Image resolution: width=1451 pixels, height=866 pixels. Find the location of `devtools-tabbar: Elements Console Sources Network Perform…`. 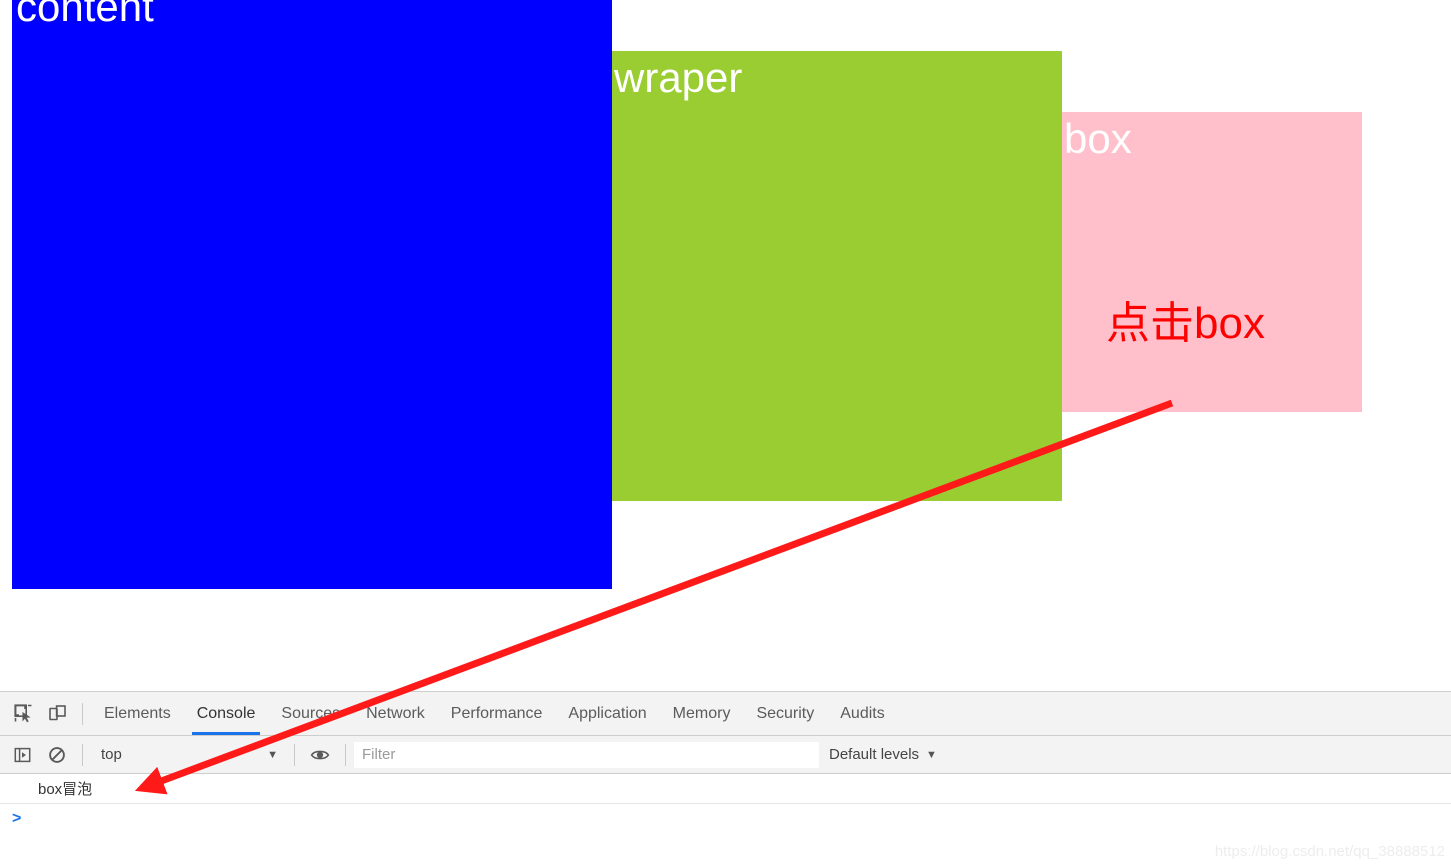

devtools-tabbar: Elements Console Sources Network Perform… is located at coordinates (725, 714).